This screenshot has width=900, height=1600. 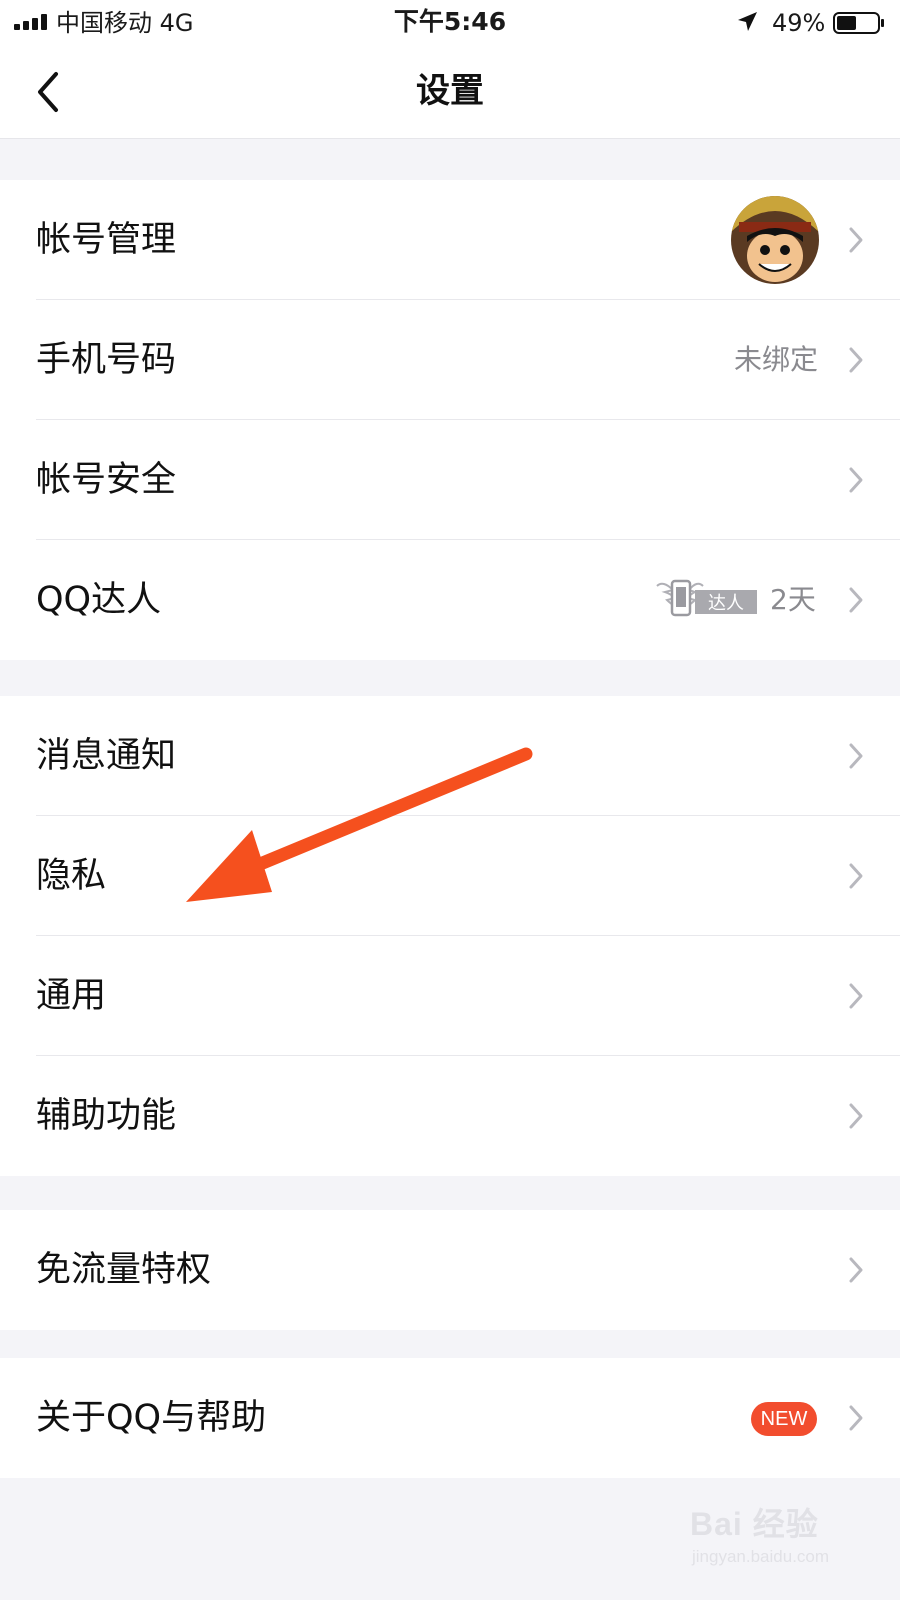 What do you see at coordinates (747, 21) in the screenshot?
I see `location-arrow-icon` at bounding box center [747, 21].